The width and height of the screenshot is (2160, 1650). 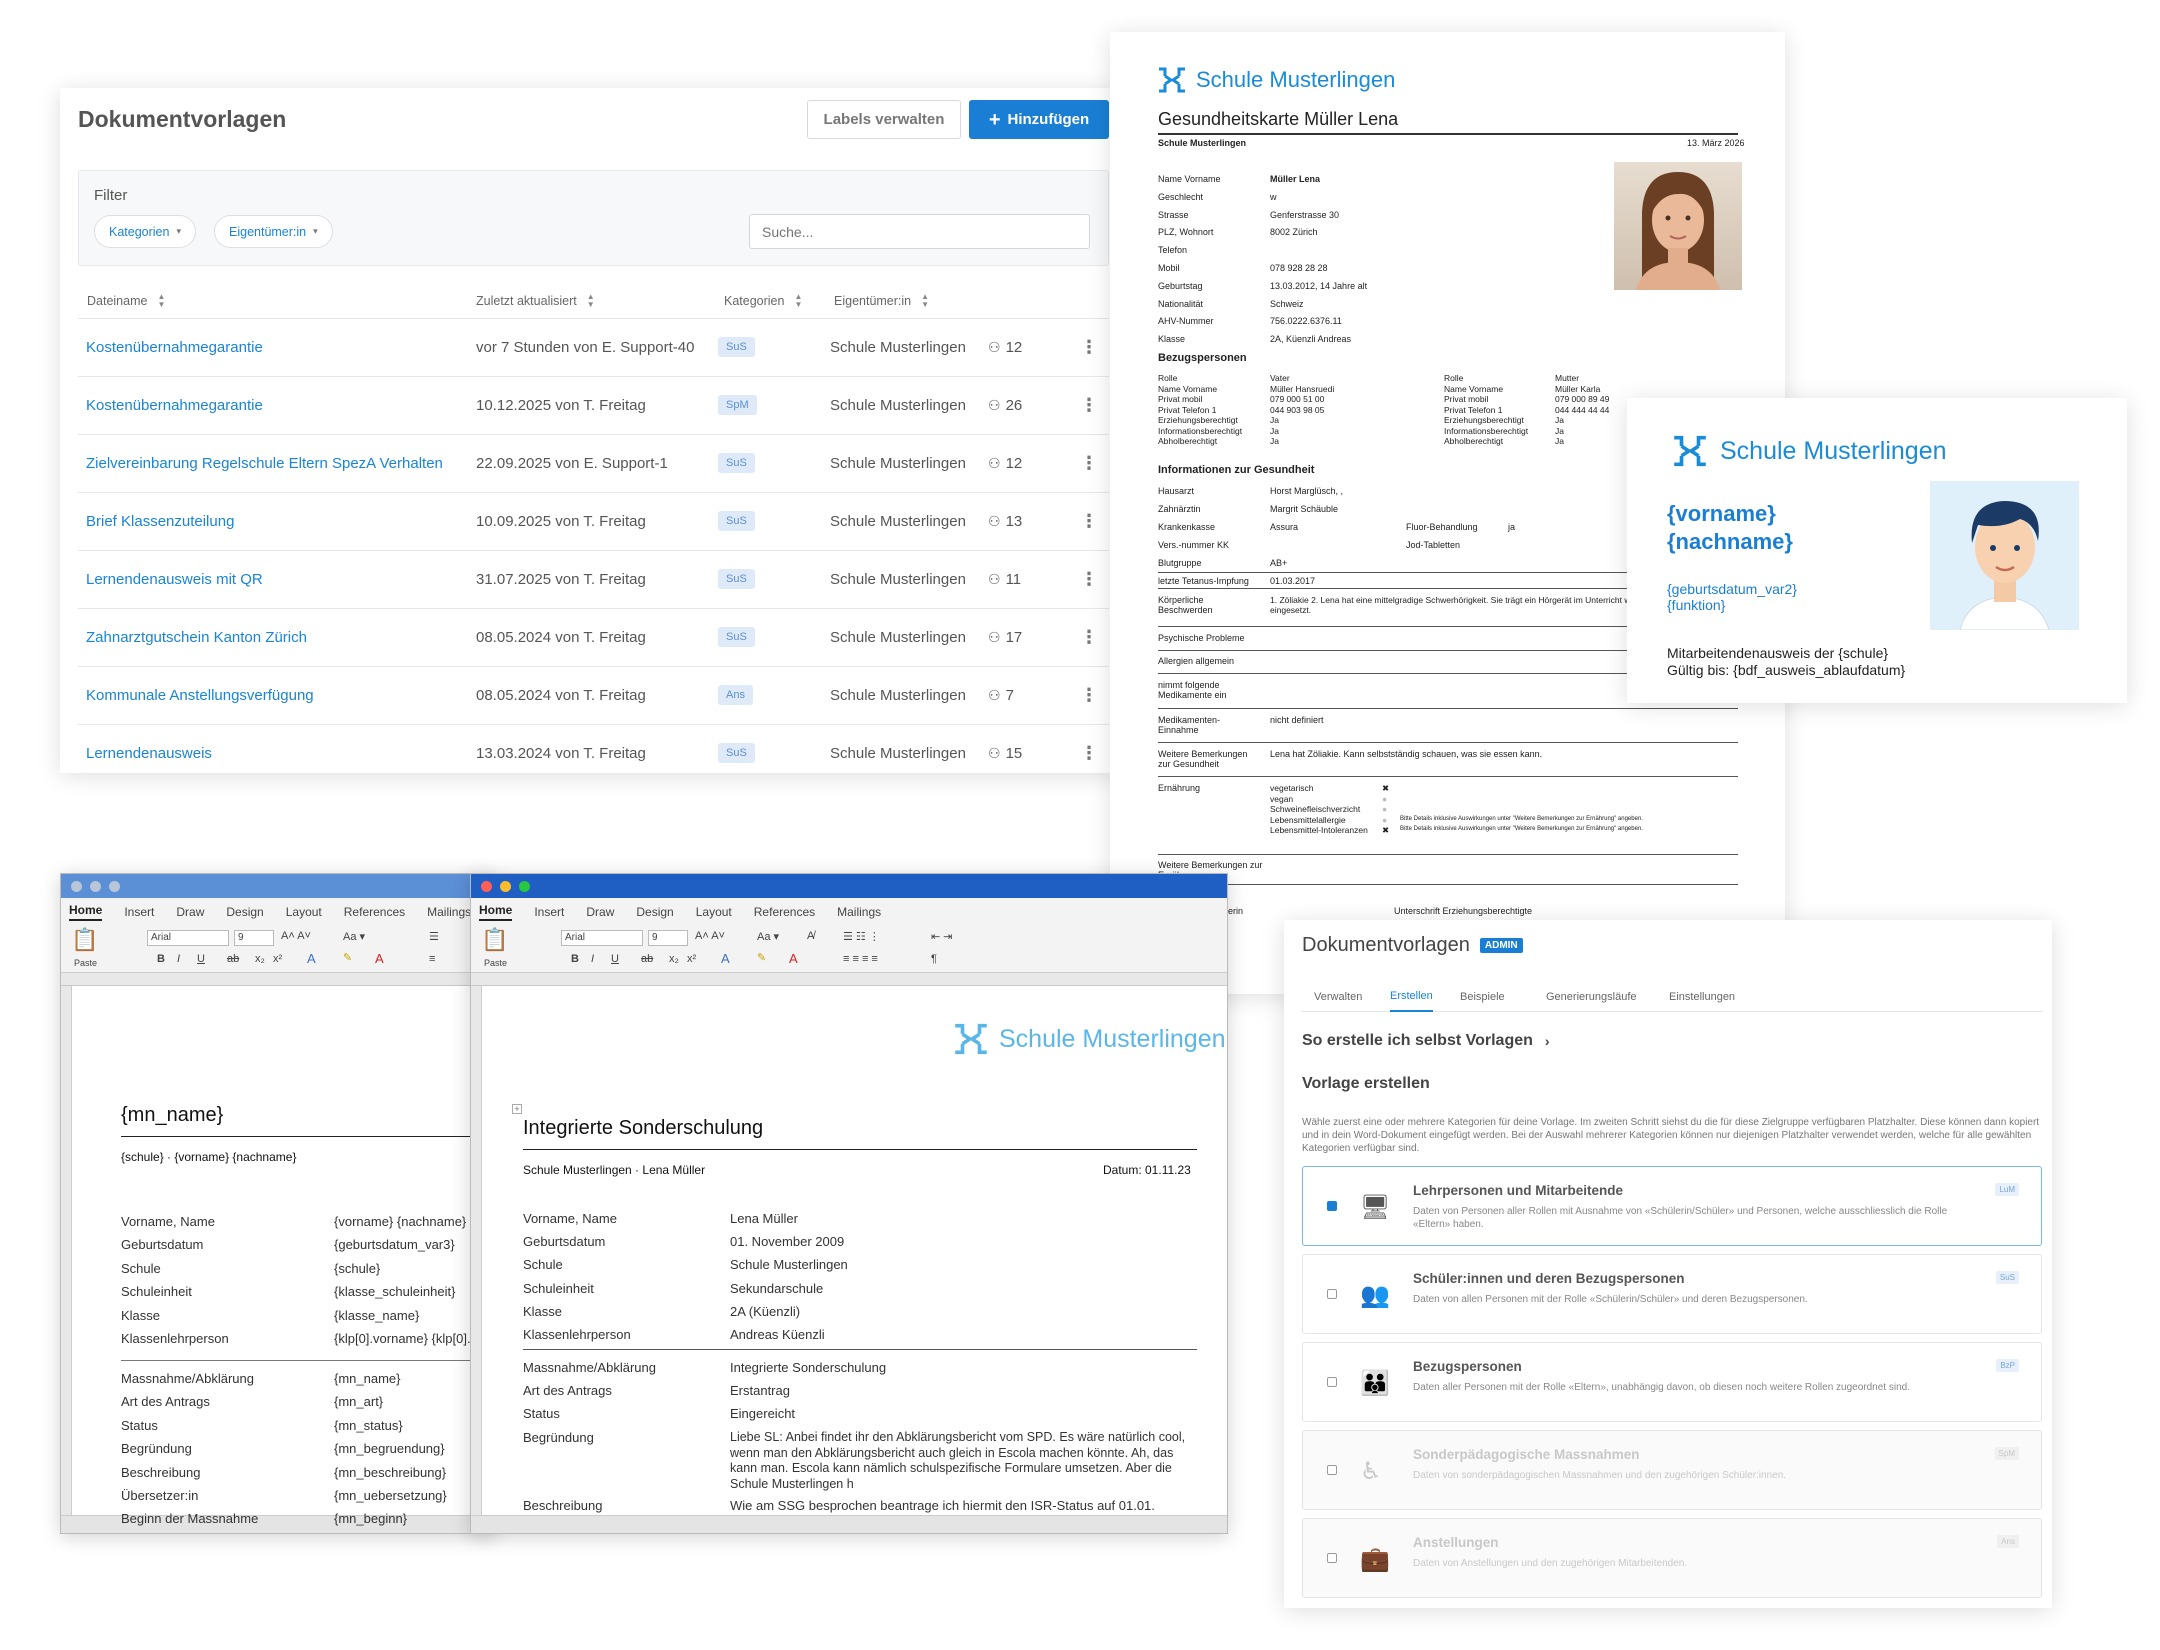 I want to click on owner-filter-chip: Eigentümer:in ▾, so click(x=273, y=231).